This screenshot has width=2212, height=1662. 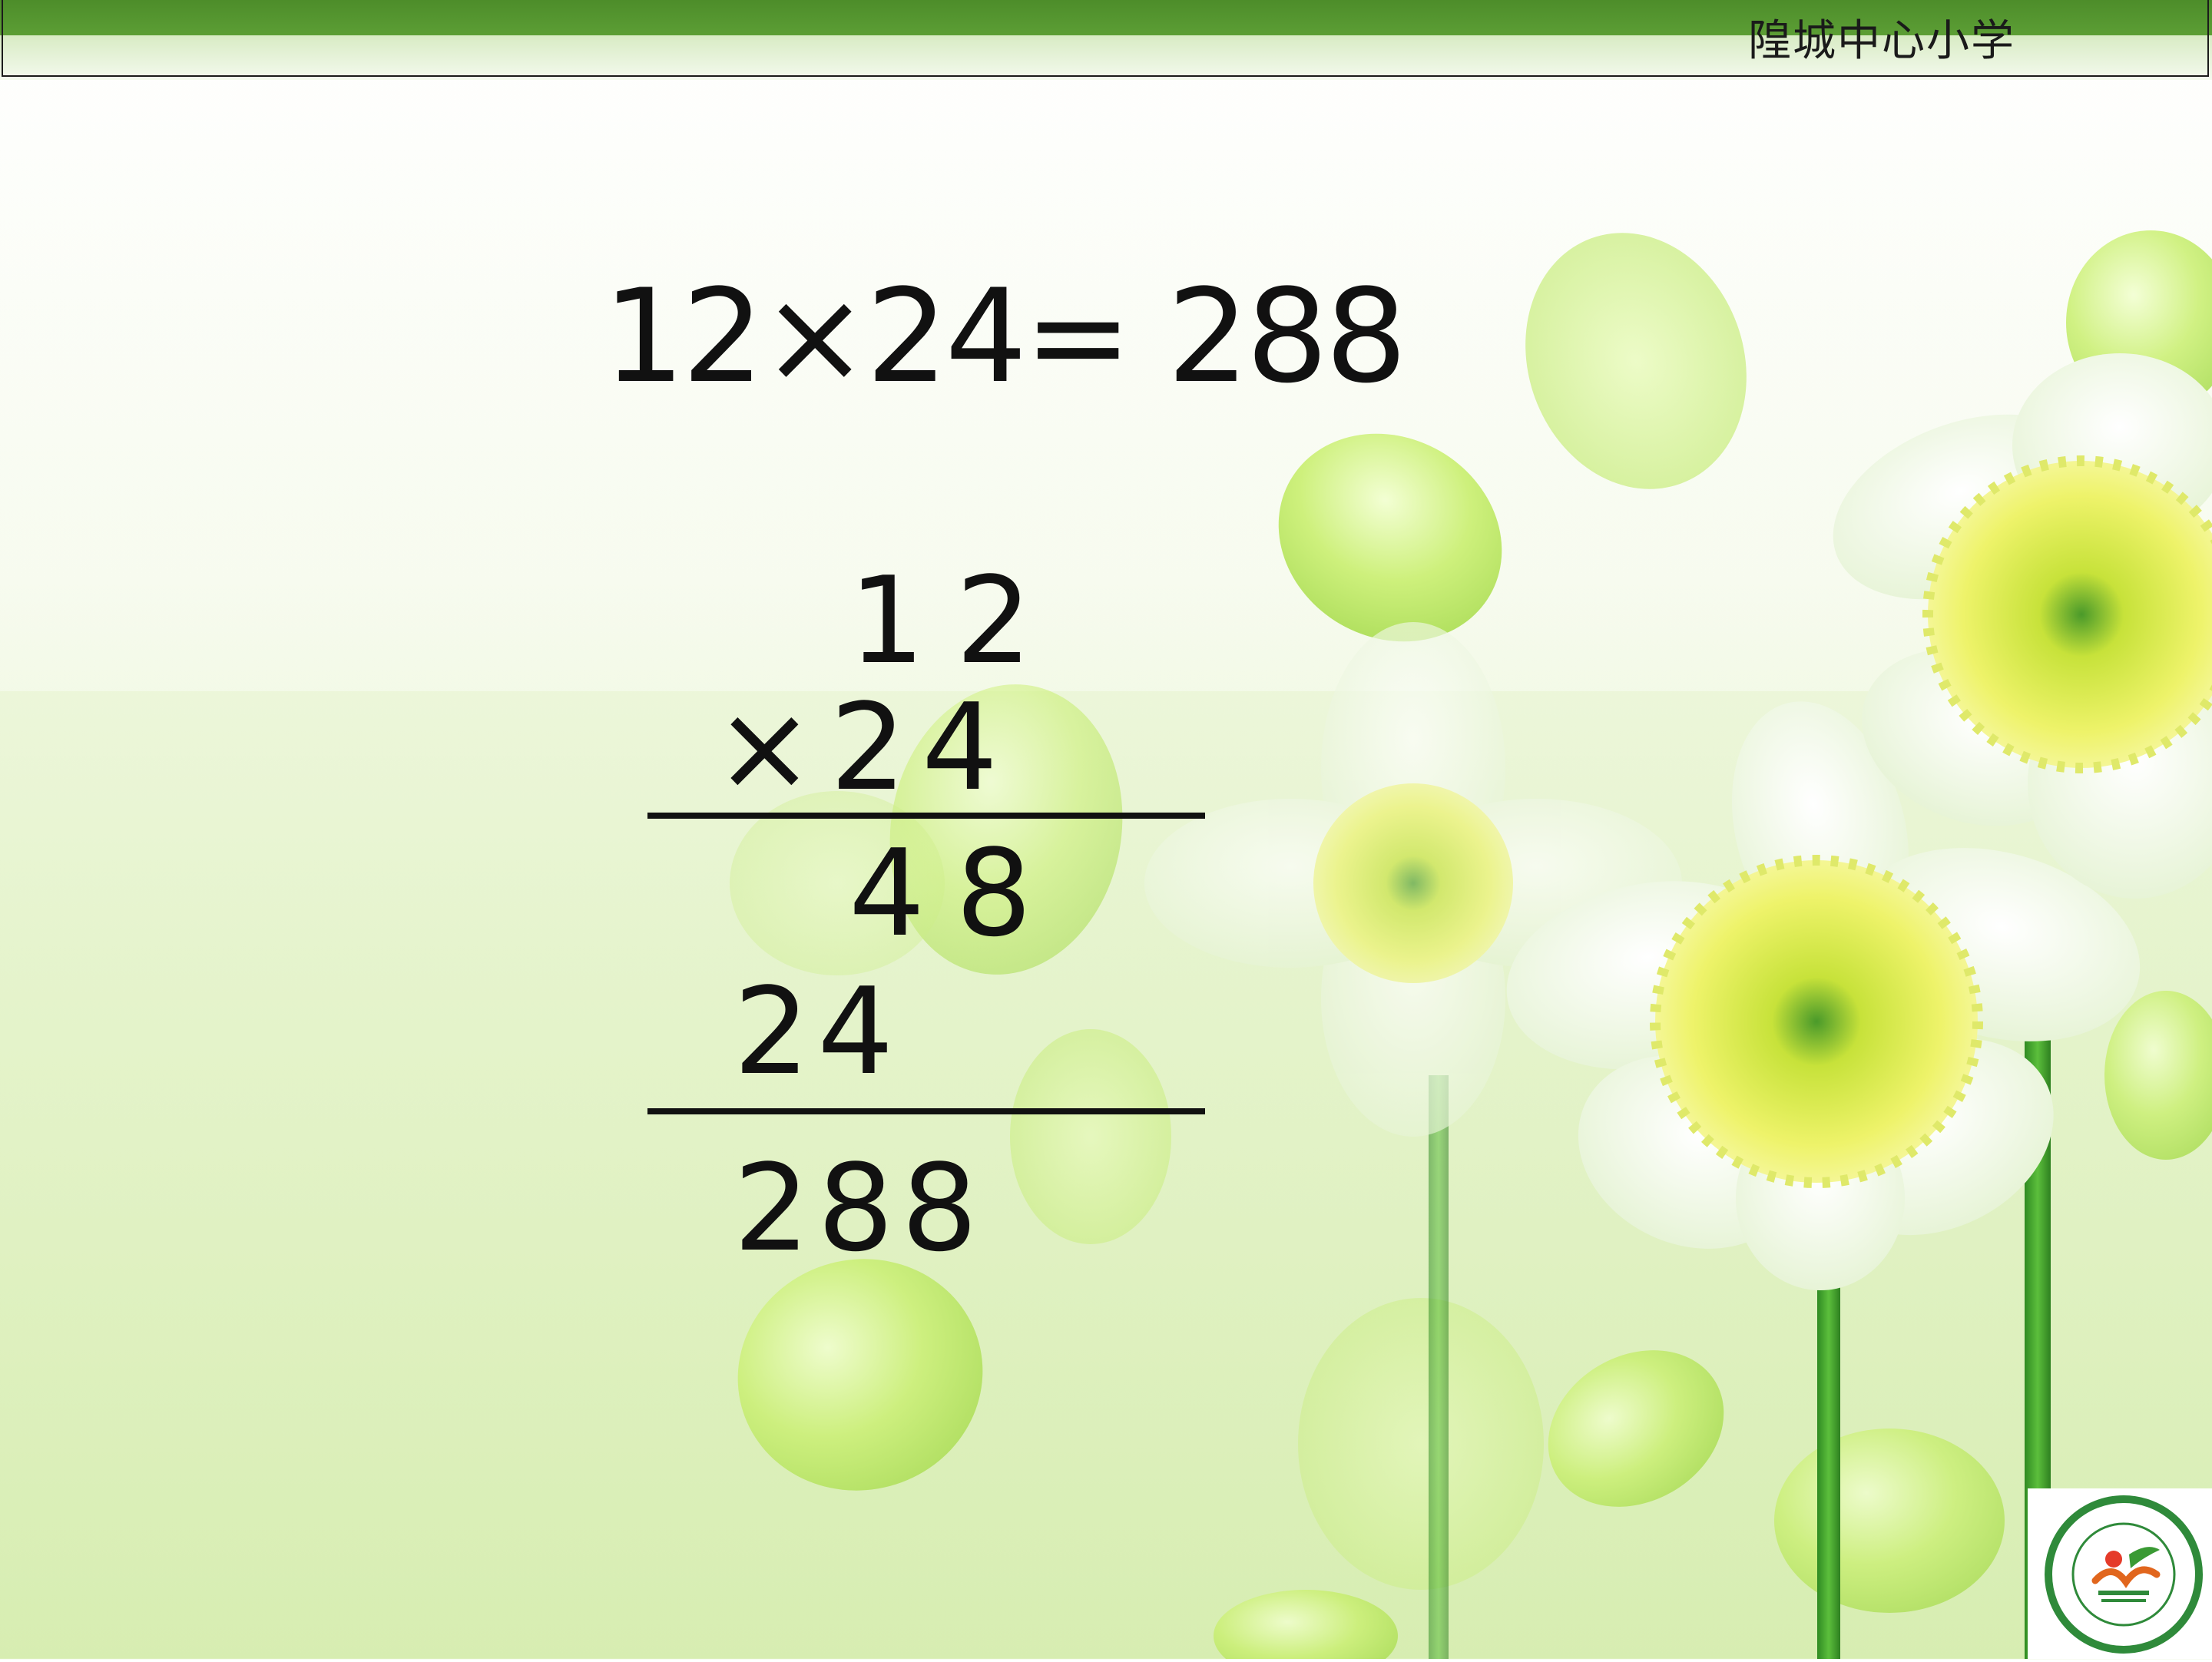 I want to click on partial-product-1: 48, so click(x=956, y=893).